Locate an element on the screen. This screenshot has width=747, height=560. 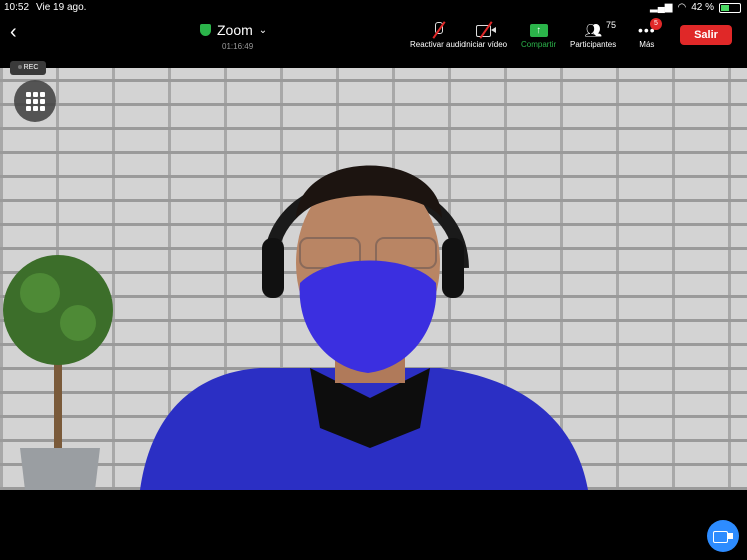
participants-icon: 👥︎ is located at coordinates (593, 29).